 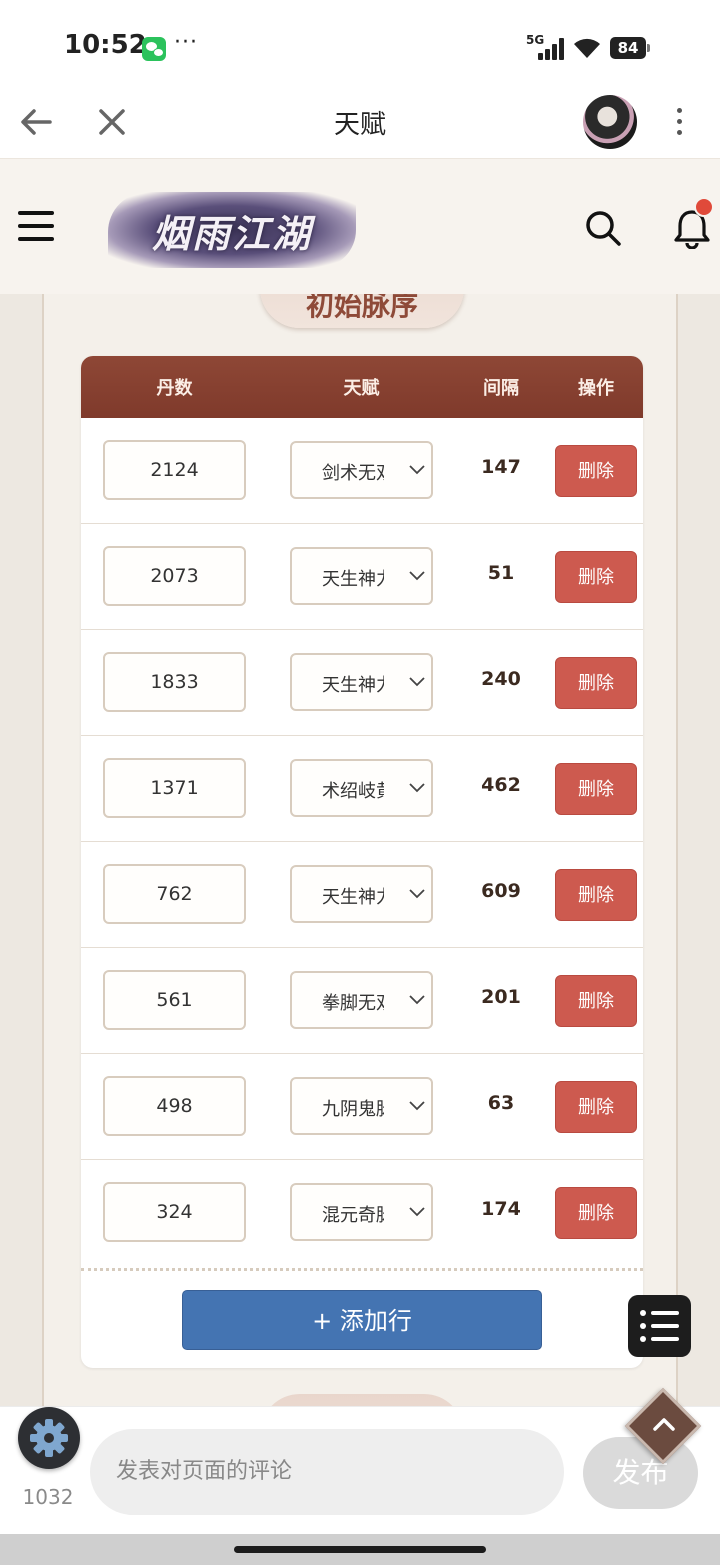 What do you see at coordinates (174, 388) in the screenshot?
I see `header-pills: 丹数` at bounding box center [174, 388].